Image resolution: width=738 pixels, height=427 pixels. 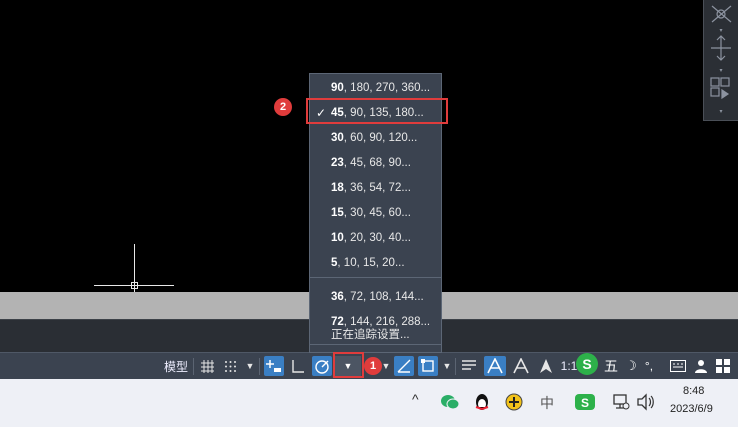 I want to click on ime-mode-button: 五, so click(x=611, y=366).